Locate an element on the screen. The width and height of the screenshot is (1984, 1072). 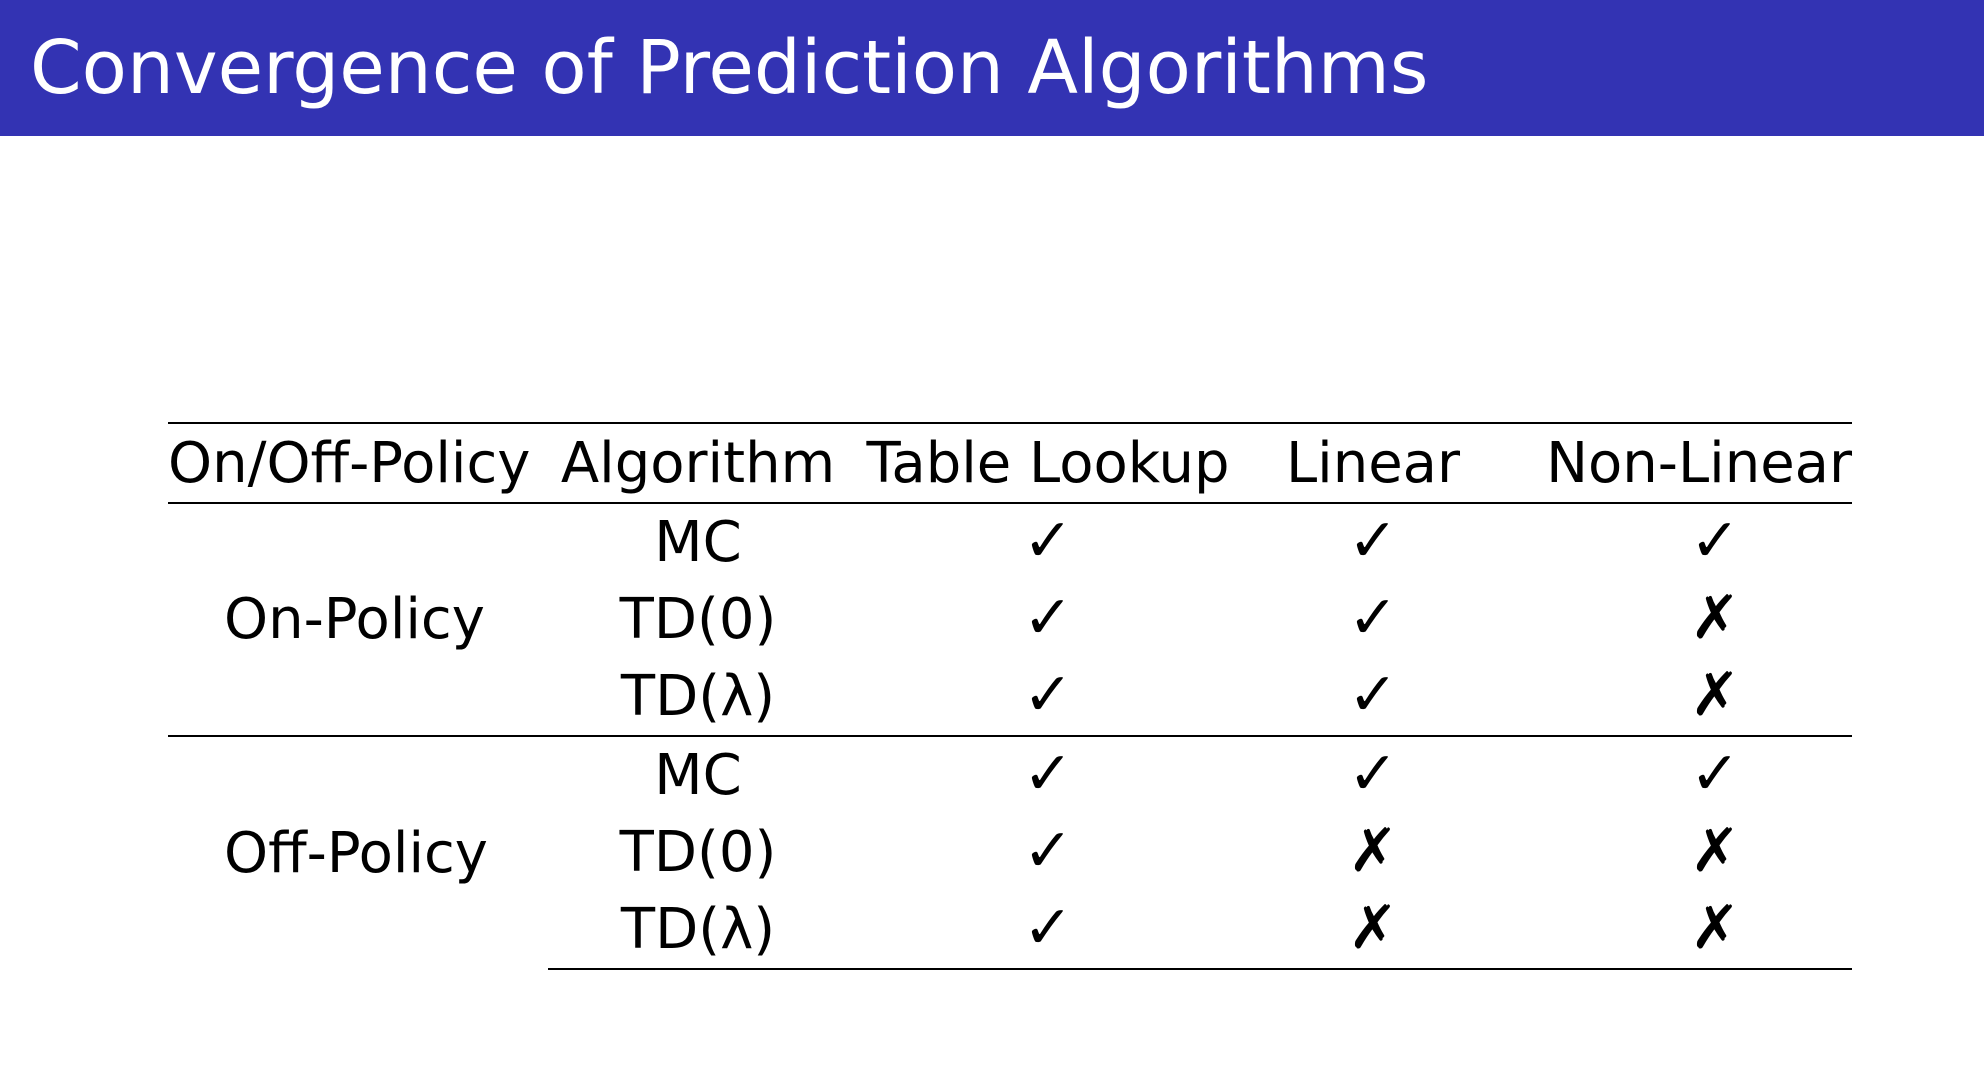
header-linear: Linear is located at coordinates (1373, 463).